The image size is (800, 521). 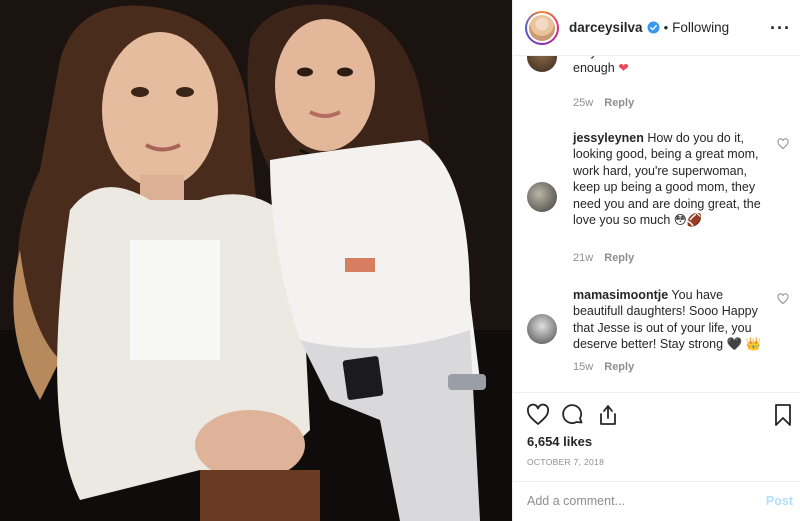 I want to click on comment-text: they'll be of on their own soon enough ❤, so click(x=671, y=66).